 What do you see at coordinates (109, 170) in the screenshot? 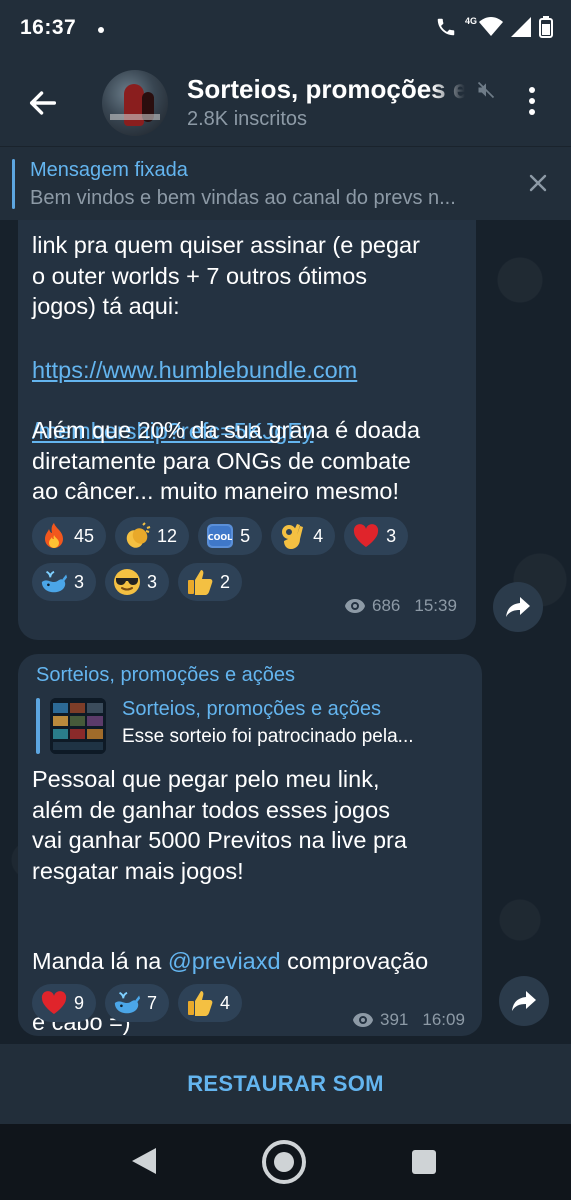
I see `pinned-label: Mensagem fixada` at bounding box center [109, 170].